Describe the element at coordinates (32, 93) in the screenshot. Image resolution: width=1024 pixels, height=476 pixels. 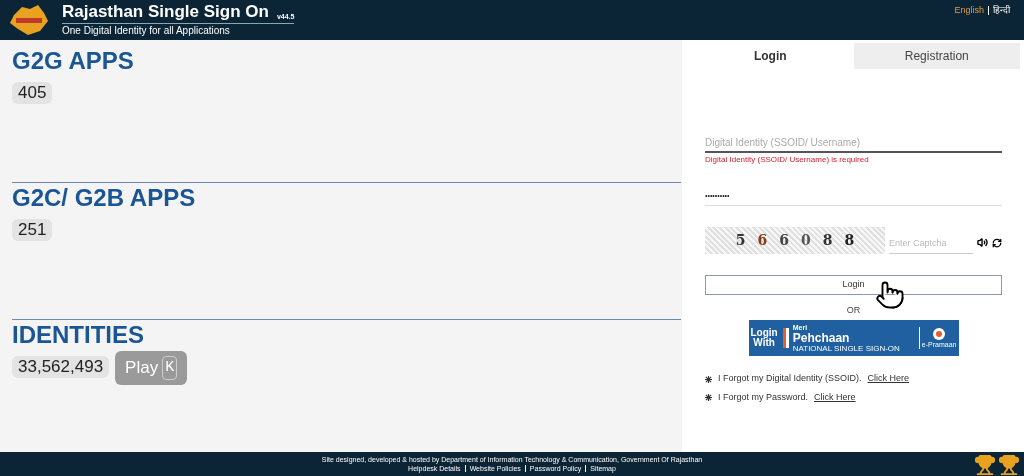
I see `stat-count: 405` at that location.